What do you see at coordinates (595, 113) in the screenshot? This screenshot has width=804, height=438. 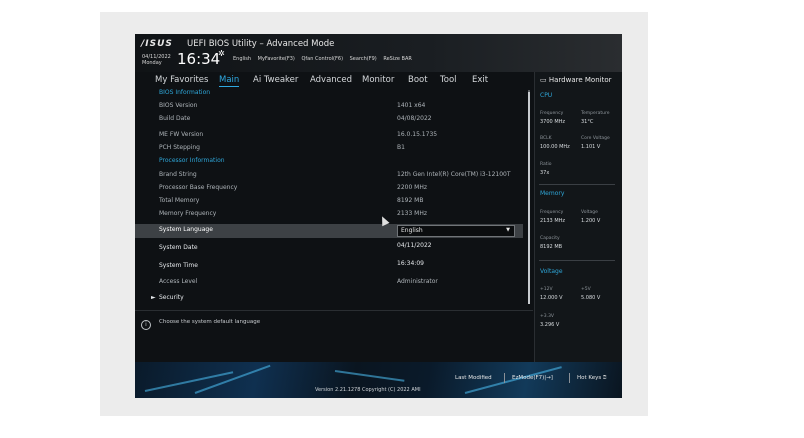 I see `cpu-temperature-label: Temperature` at bounding box center [595, 113].